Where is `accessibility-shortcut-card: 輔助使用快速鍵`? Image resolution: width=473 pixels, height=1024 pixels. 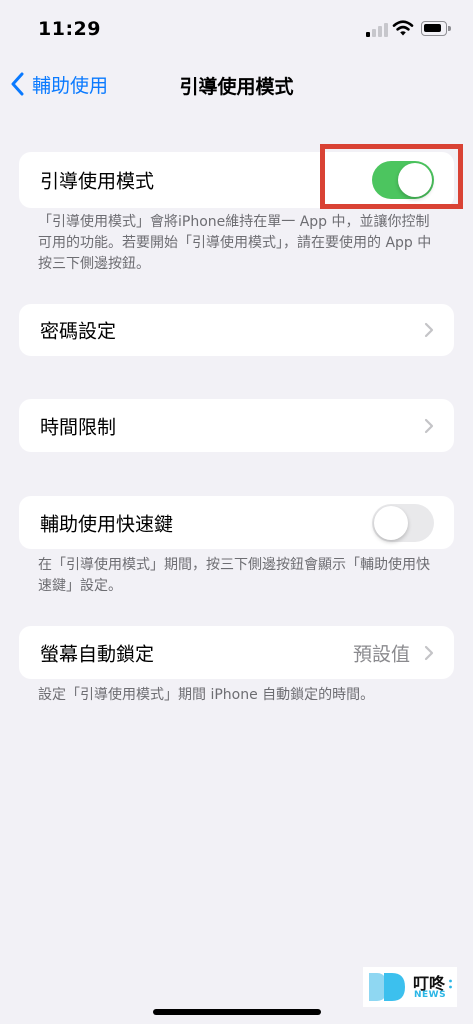 accessibility-shortcut-card: 輔助使用快速鍵 is located at coordinates (236, 522).